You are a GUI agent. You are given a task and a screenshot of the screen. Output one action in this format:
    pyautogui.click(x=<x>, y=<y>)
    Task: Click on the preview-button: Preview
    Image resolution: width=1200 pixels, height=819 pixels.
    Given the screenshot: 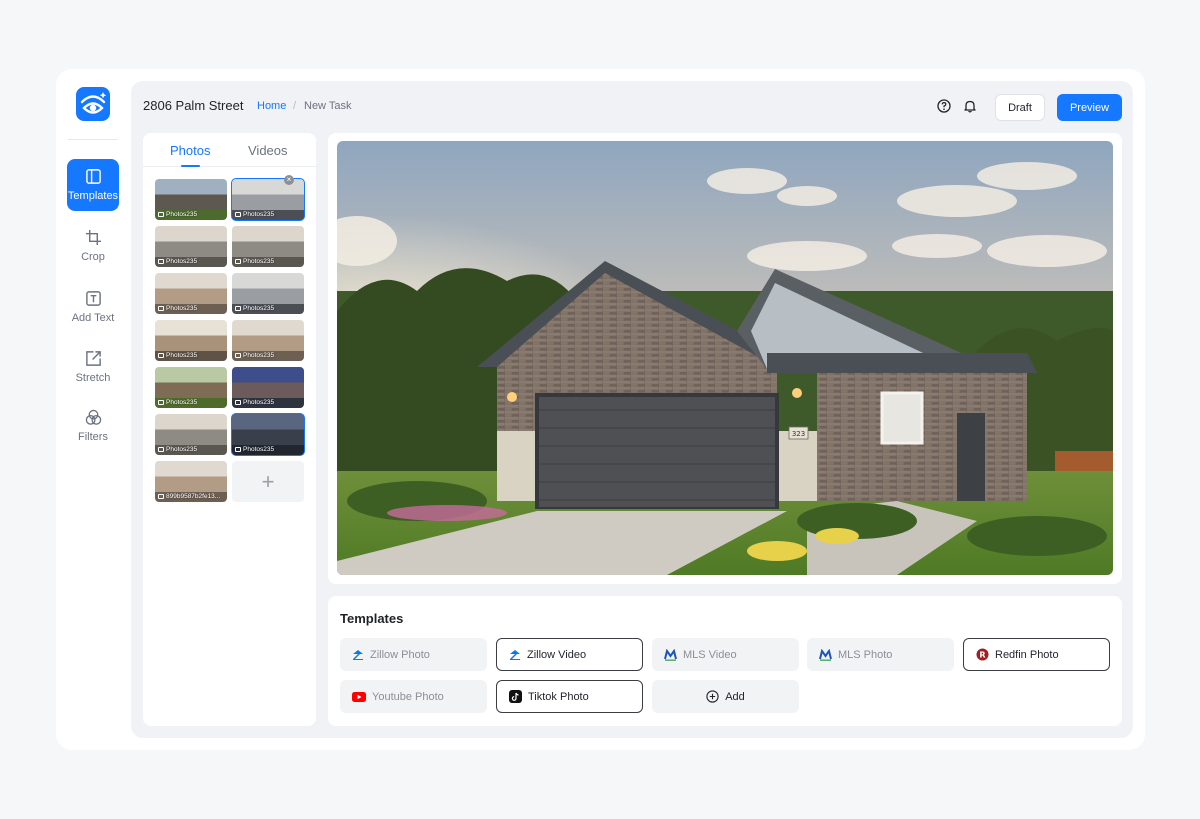 What is the action you would take?
    pyautogui.click(x=1089, y=107)
    